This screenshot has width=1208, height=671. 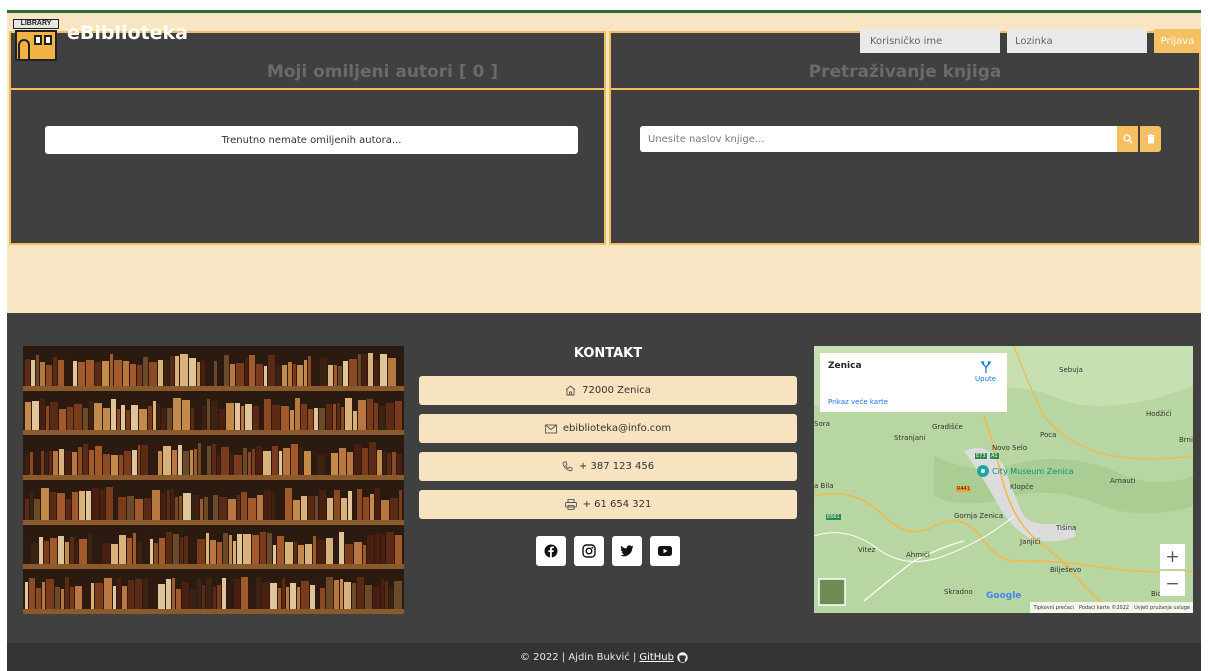 What do you see at coordinates (656, 657) in the screenshot?
I see `github-link: GitHub` at bounding box center [656, 657].